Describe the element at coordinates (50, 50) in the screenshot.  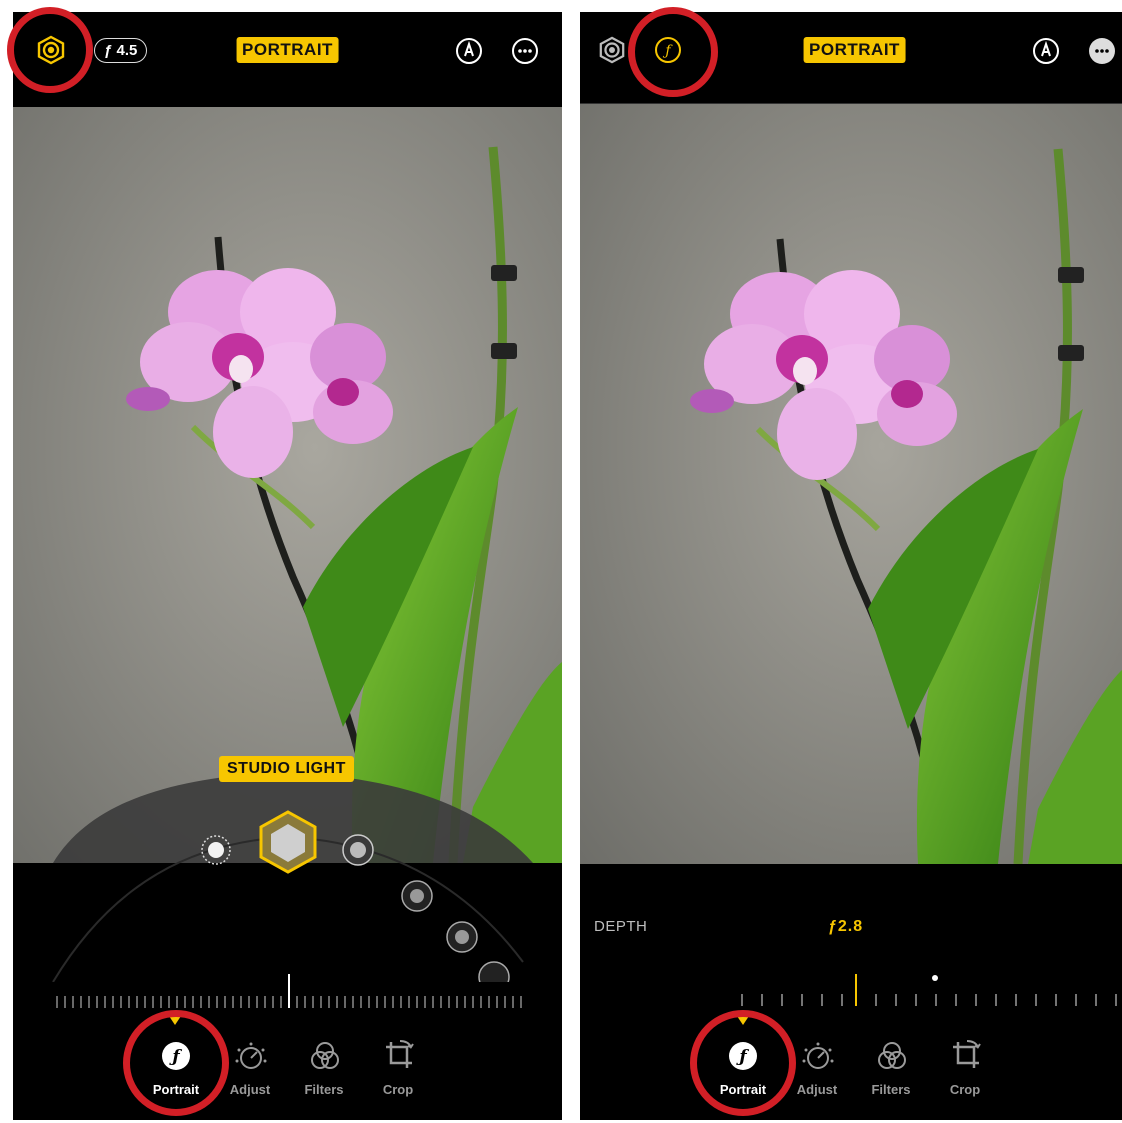
I see `highlight-ring-lighting-icon` at that location.